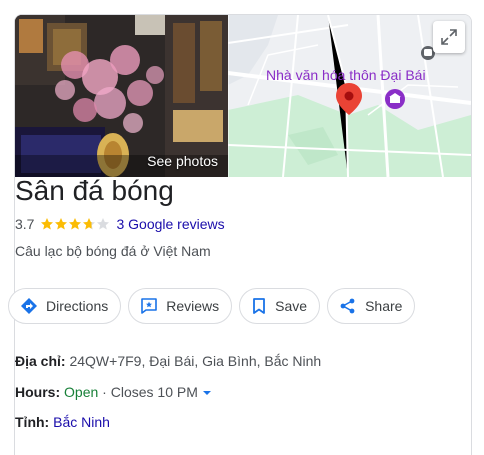 This screenshot has width=484, height=455. What do you see at coordinates (170, 224) in the screenshot?
I see `google-reviews-link: 3 Google reviews` at bounding box center [170, 224].